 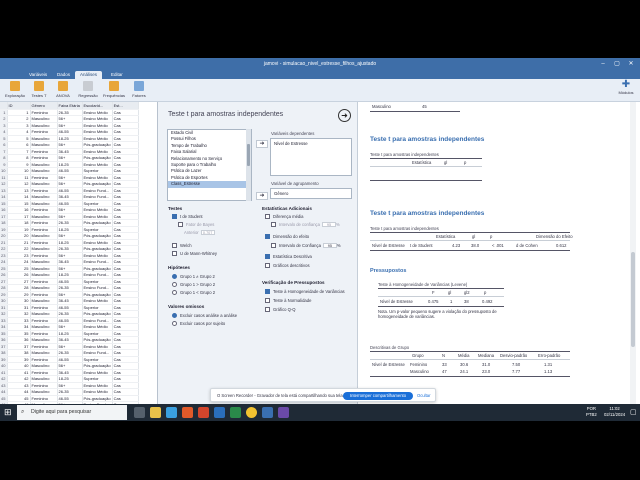 What do you see at coordinates (283, 412) in the screenshot?
I see `app-icon` at bounding box center [283, 412].